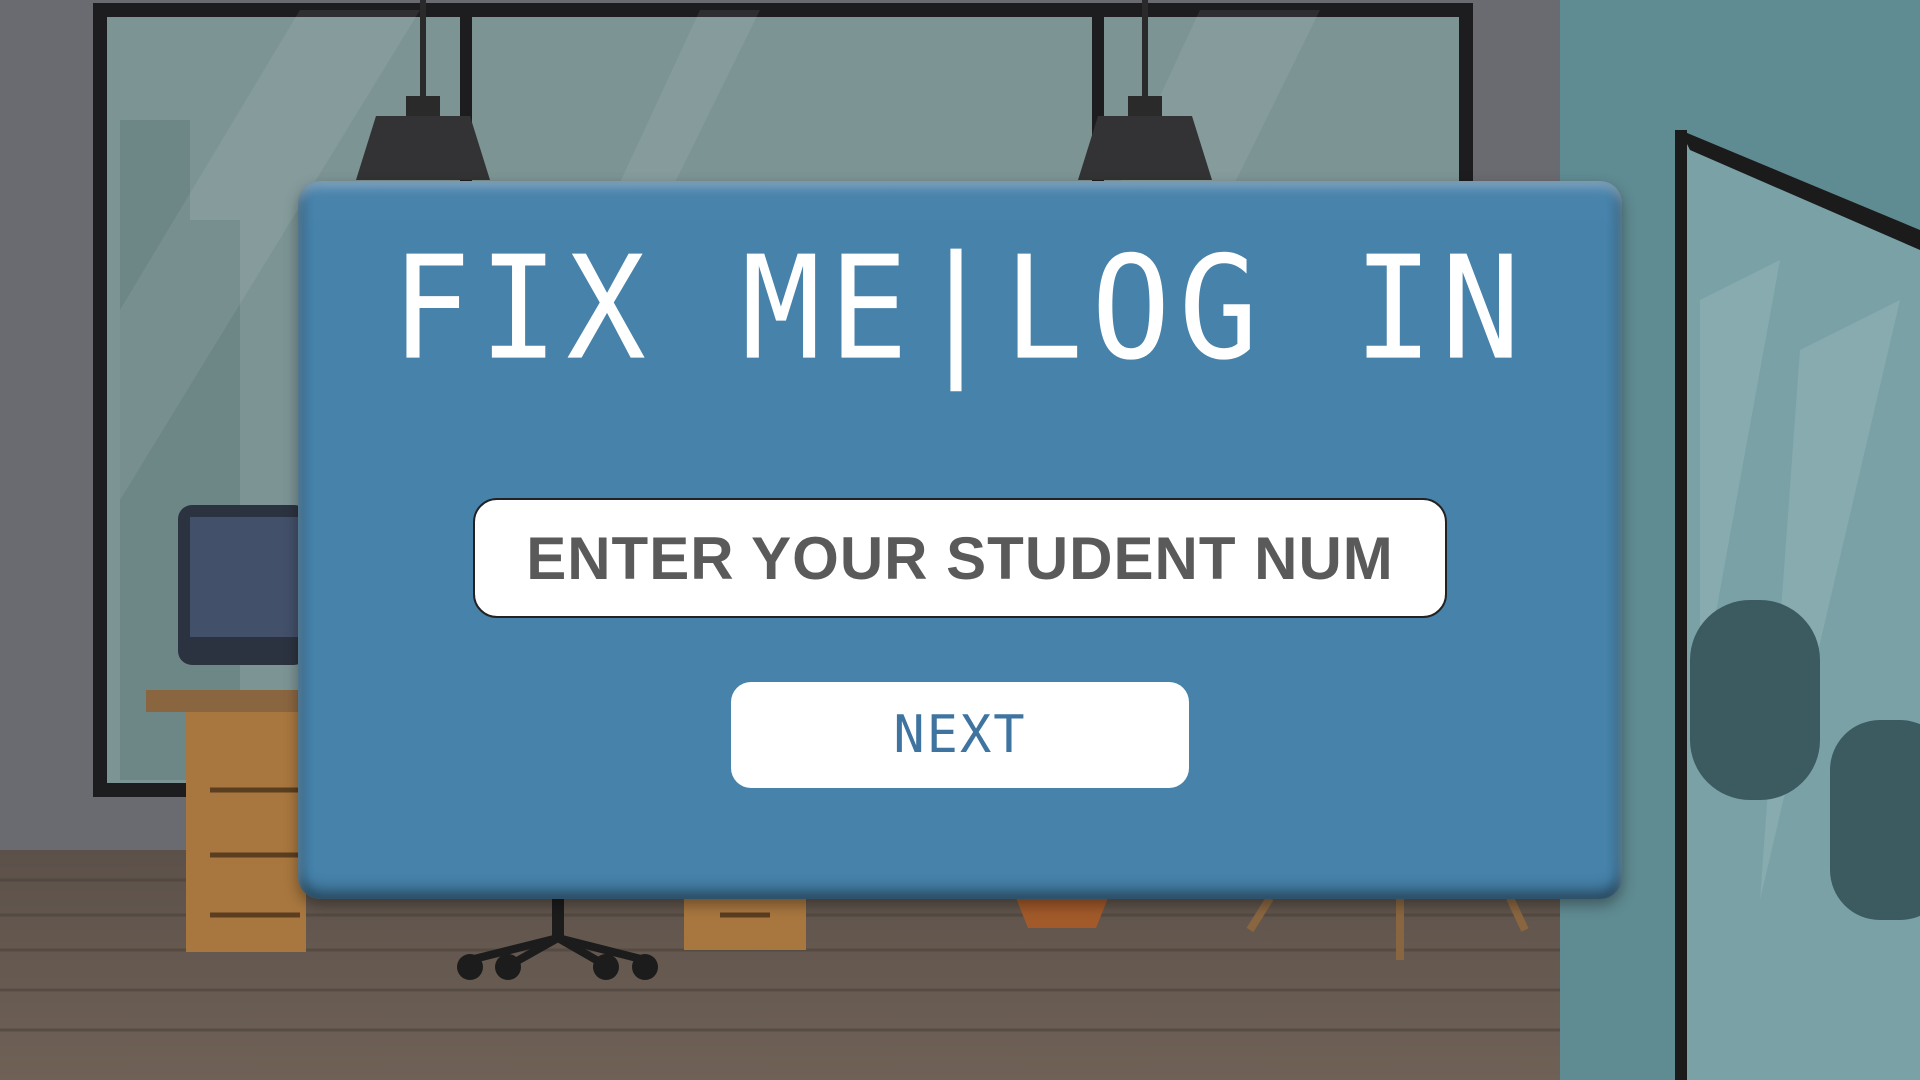 The height and width of the screenshot is (1080, 1920). Describe the element at coordinates (960, 309) in the screenshot. I see `page-title: FIX ME|LOG IN` at that location.